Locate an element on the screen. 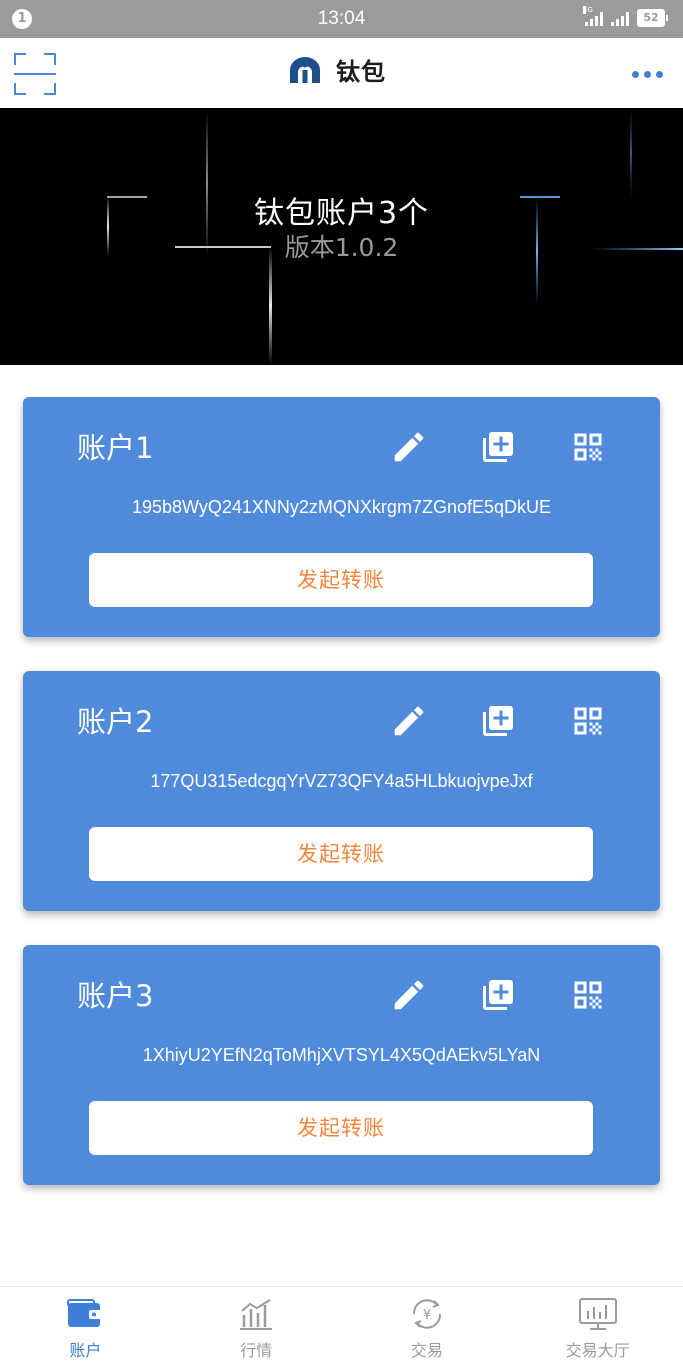 The height and width of the screenshot is (1367, 683). tab-label: 交易大厅 is located at coordinates (597, 1350).